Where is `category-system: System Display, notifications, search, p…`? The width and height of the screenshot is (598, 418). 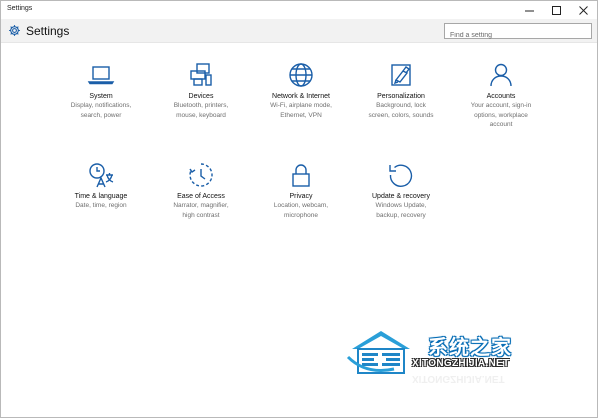 category-system: System Display, notifications, search, p… is located at coordinates (101, 90).